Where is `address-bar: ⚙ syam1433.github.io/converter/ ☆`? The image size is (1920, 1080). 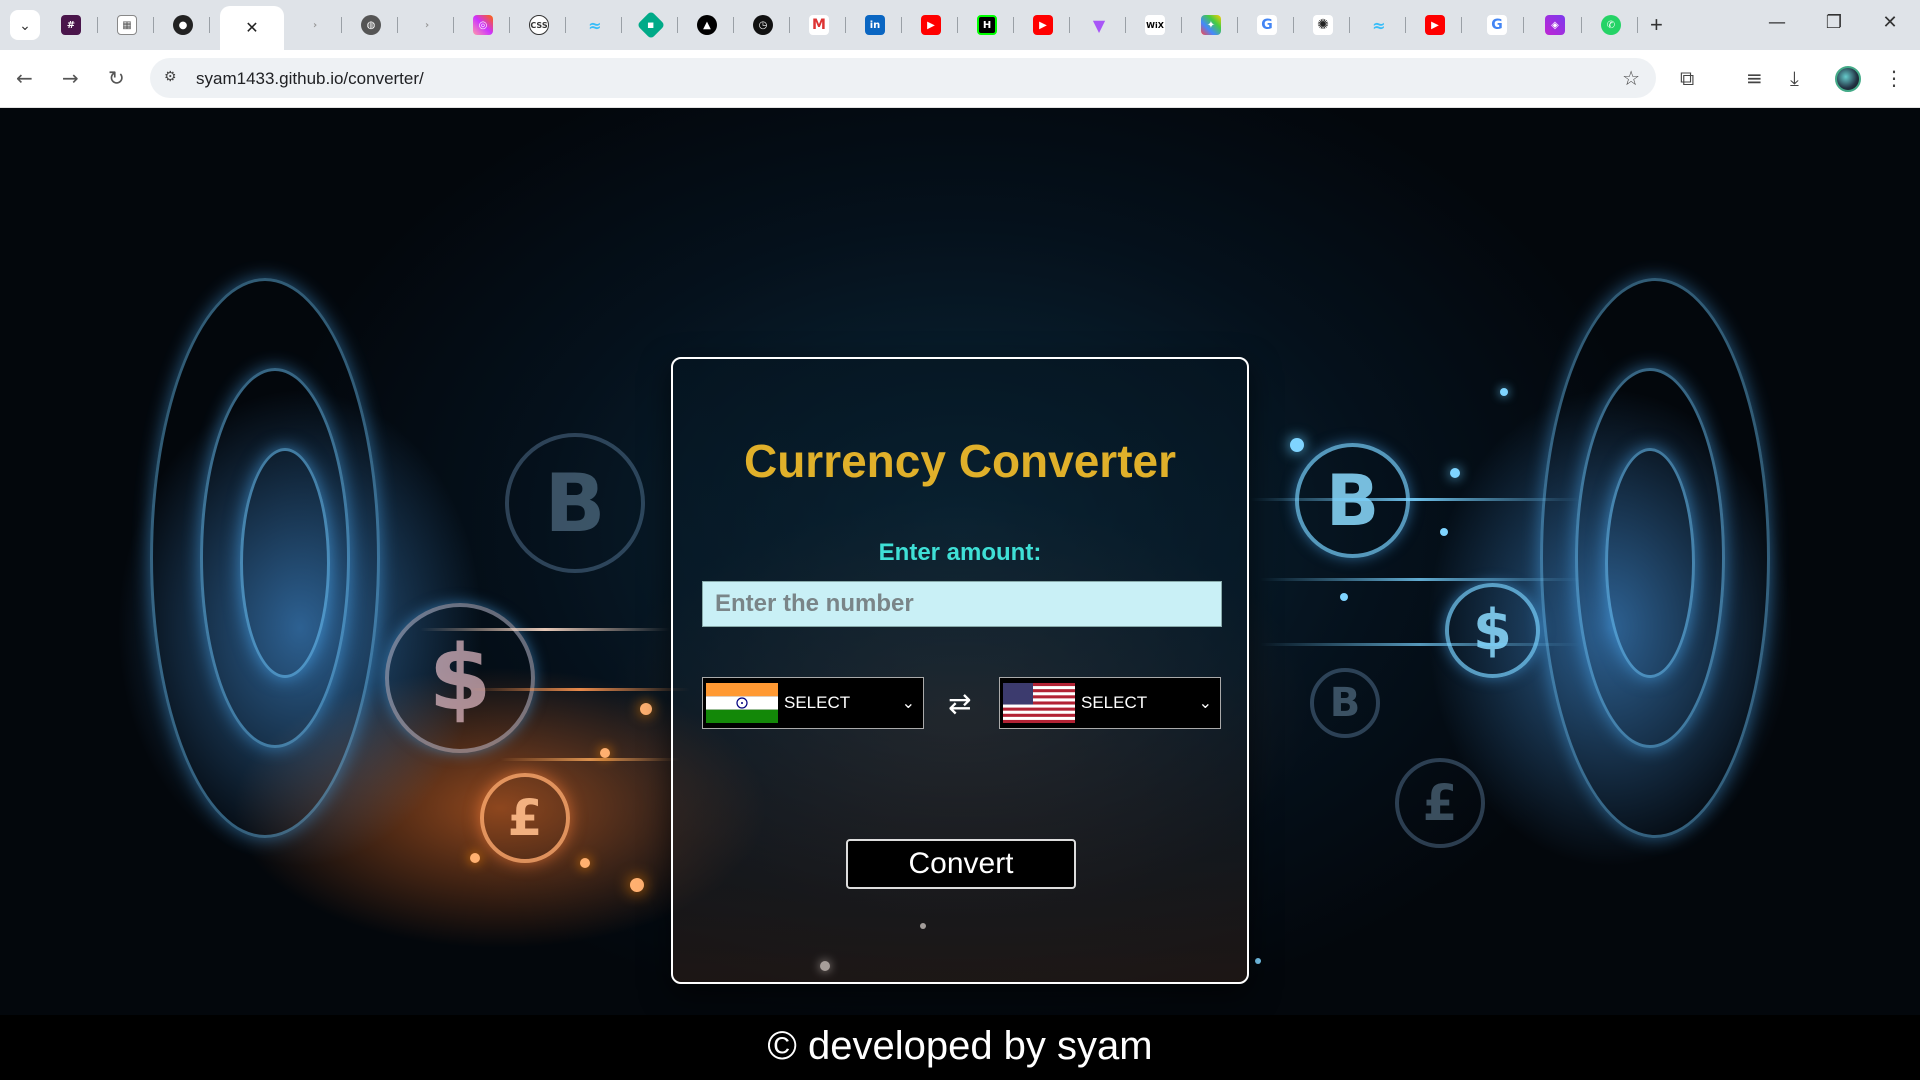
address-bar: ⚙ syam1433.github.io/converter/ ☆ is located at coordinates (903, 78).